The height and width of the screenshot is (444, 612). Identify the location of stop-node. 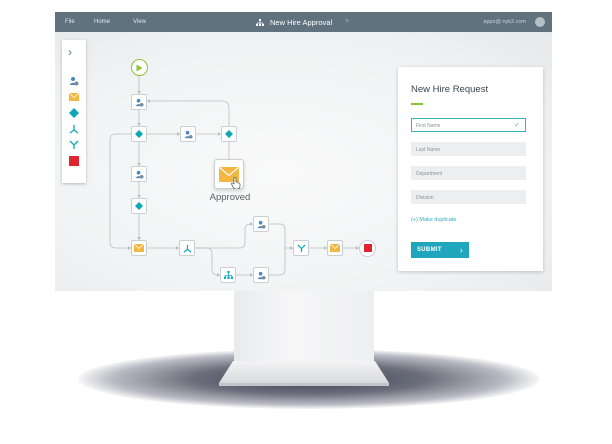
(367, 248).